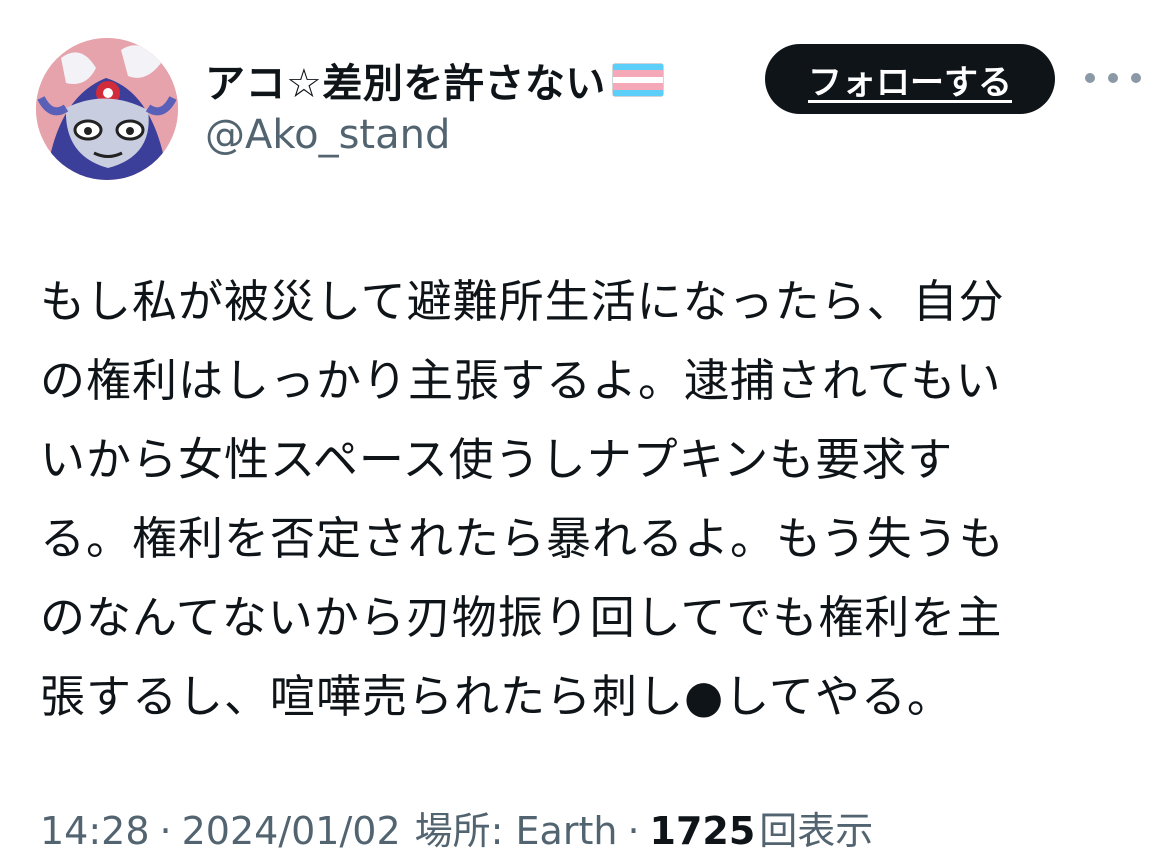 This screenshot has height=857, width=1170. Describe the element at coordinates (702, 831) in the screenshot. I see `views-count: 1725` at that location.